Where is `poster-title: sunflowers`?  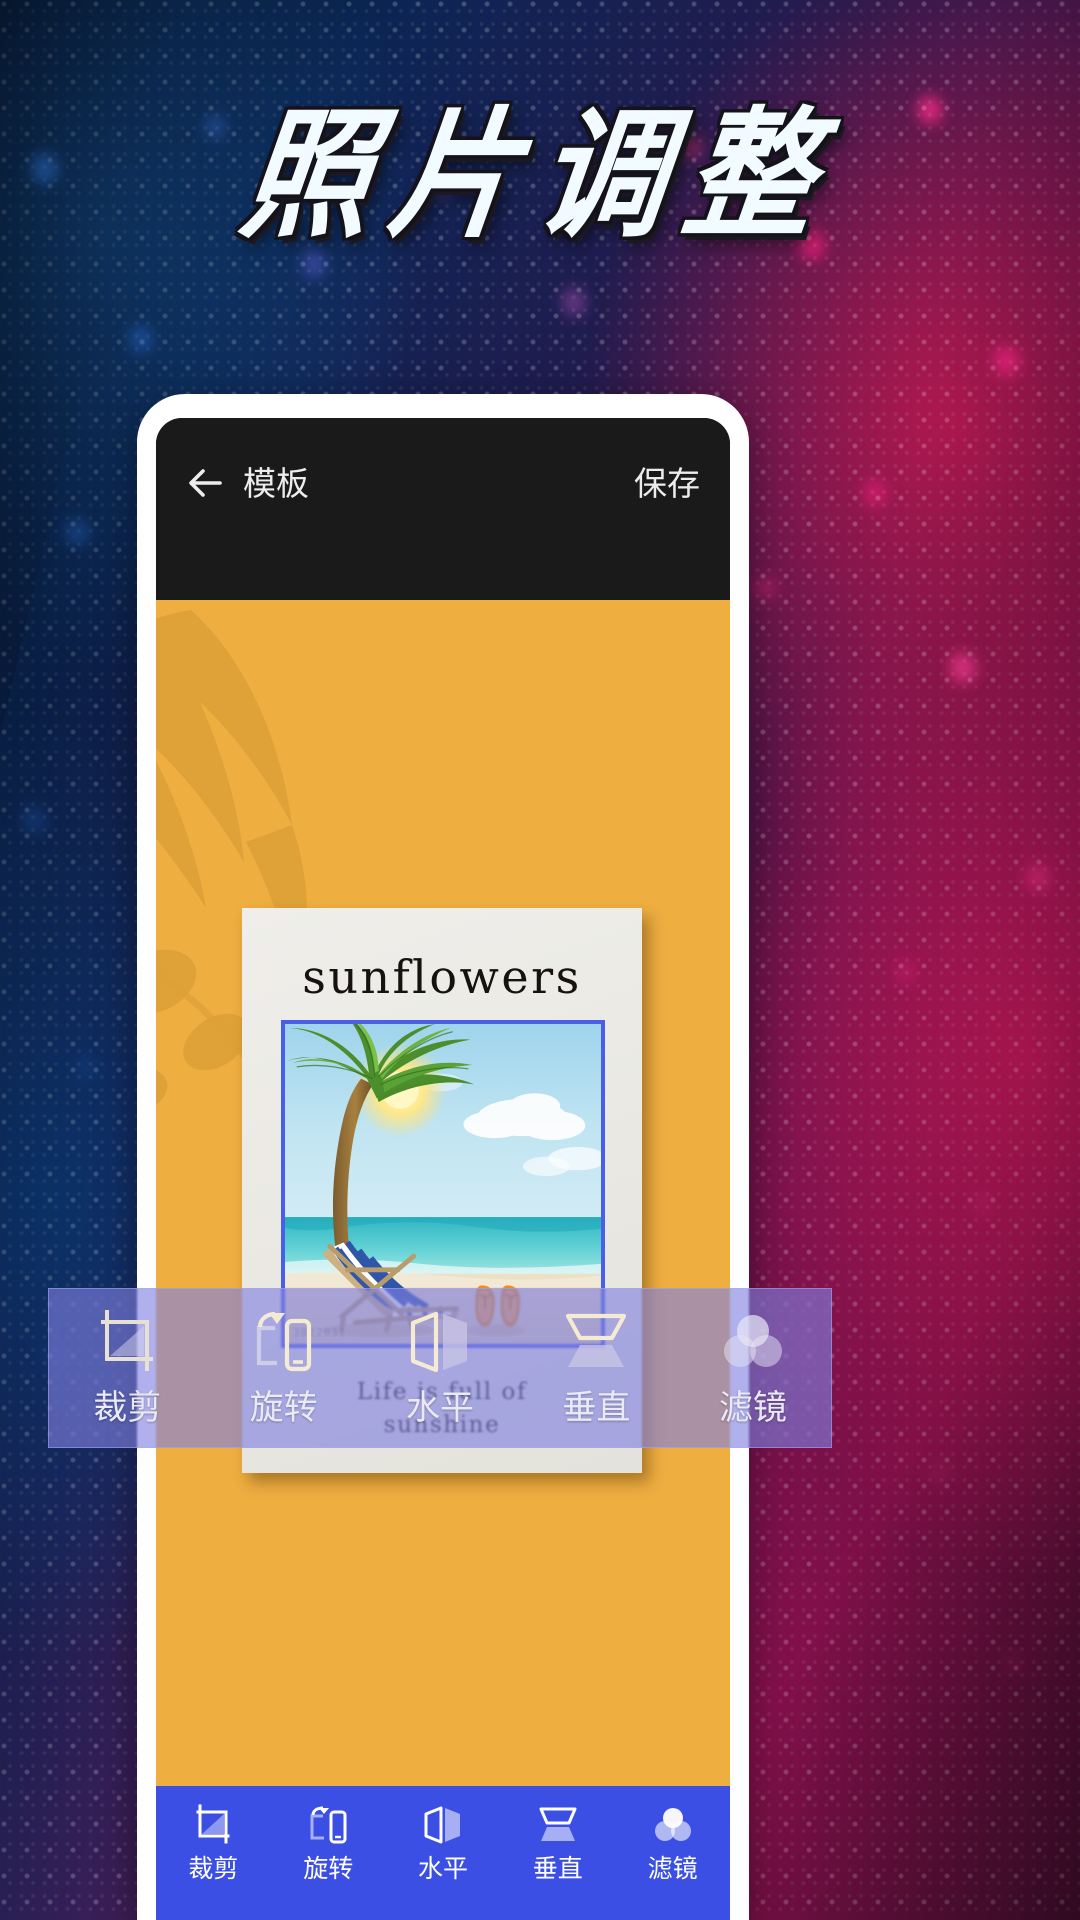
poster-title: sunflowers is located at coordinates (442, 977).